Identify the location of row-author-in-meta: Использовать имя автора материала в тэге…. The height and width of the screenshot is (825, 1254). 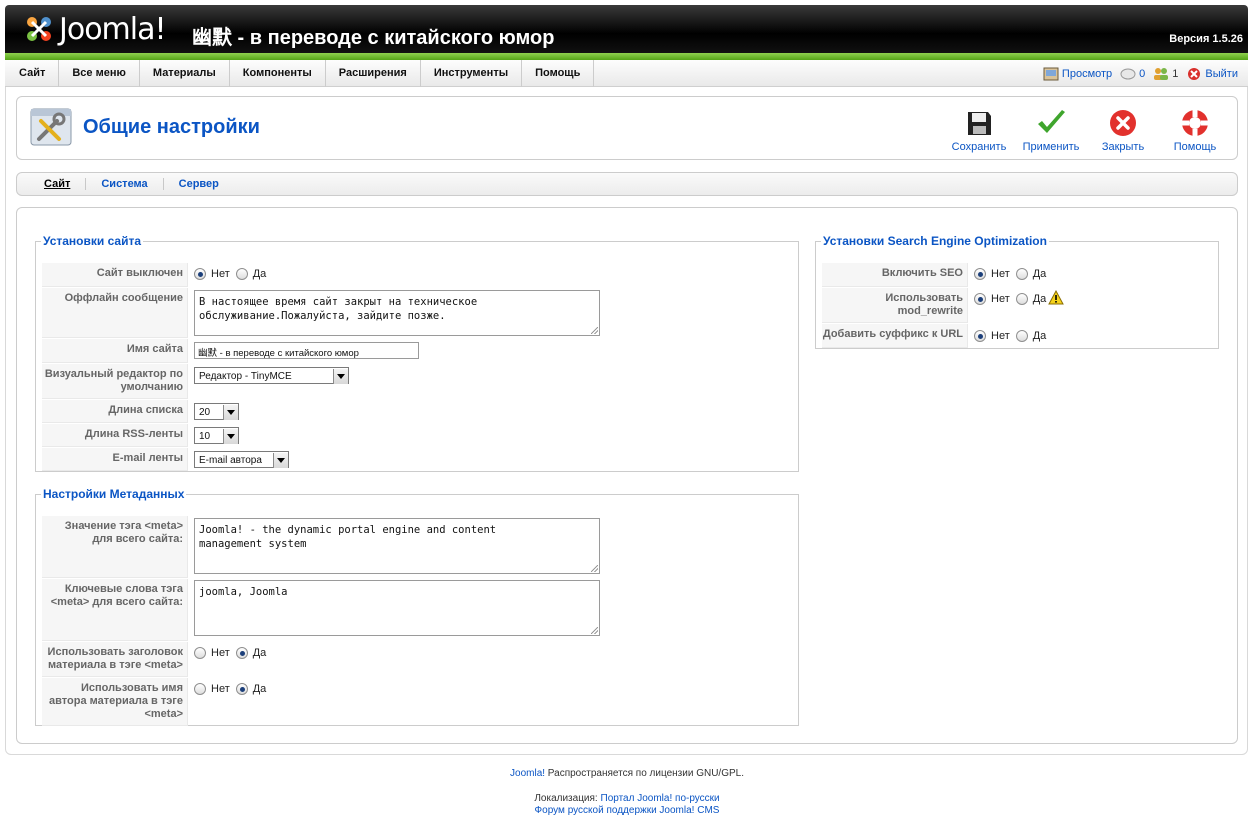
(157, 702).